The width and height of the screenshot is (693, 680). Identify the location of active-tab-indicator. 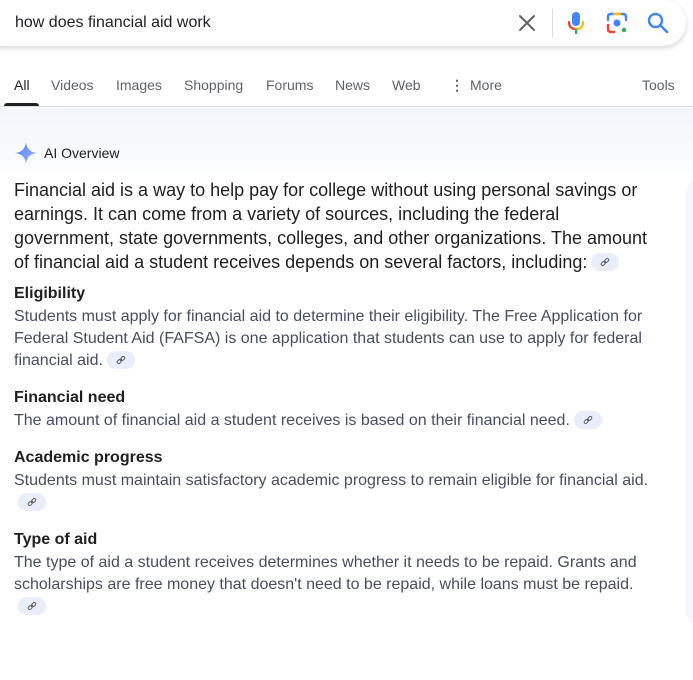
(21, 104).